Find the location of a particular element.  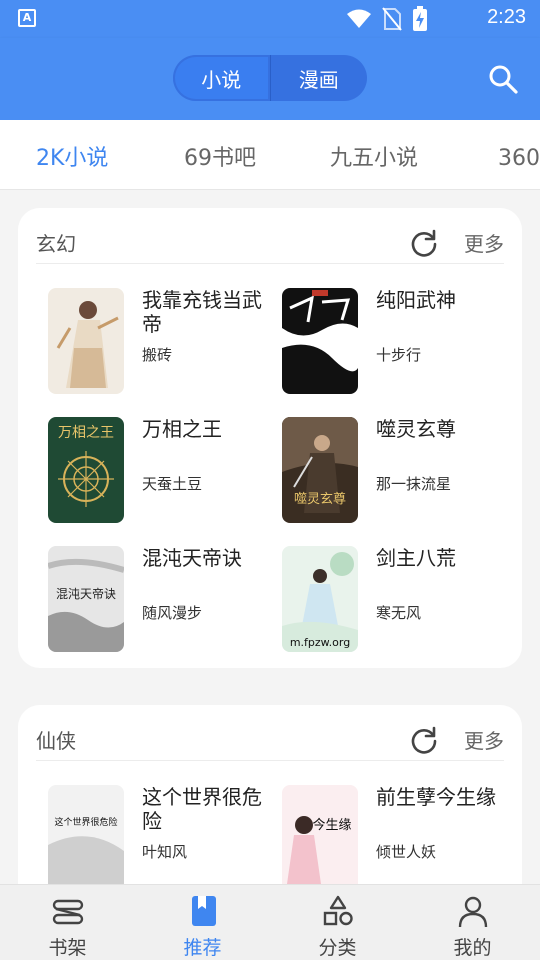

tab-recommend: 推荐 is located at coordinates (202, 922).